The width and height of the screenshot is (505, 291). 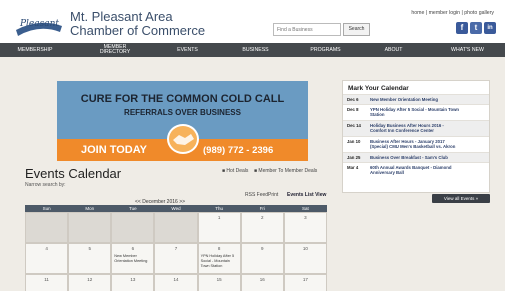 I want to click on day-number: 1, so click(x=219, y=217).